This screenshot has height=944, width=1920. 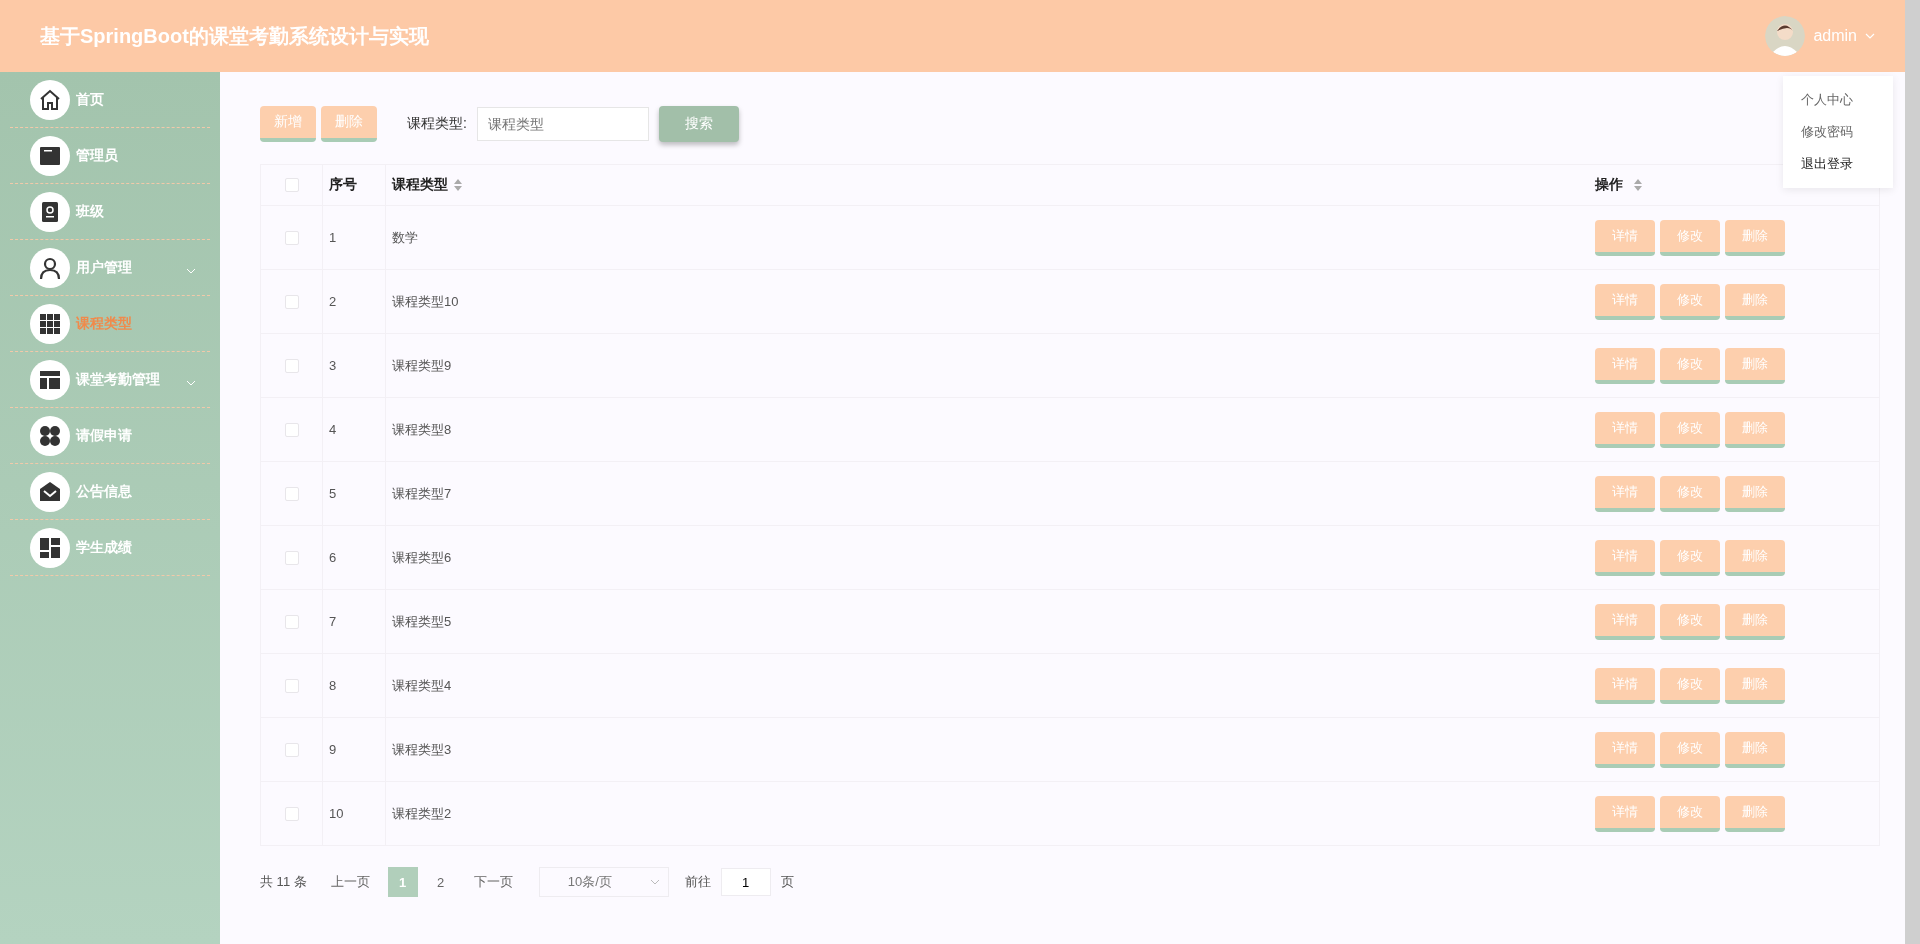 I want to click on table-cell: 8, so click(x=333, y=685).